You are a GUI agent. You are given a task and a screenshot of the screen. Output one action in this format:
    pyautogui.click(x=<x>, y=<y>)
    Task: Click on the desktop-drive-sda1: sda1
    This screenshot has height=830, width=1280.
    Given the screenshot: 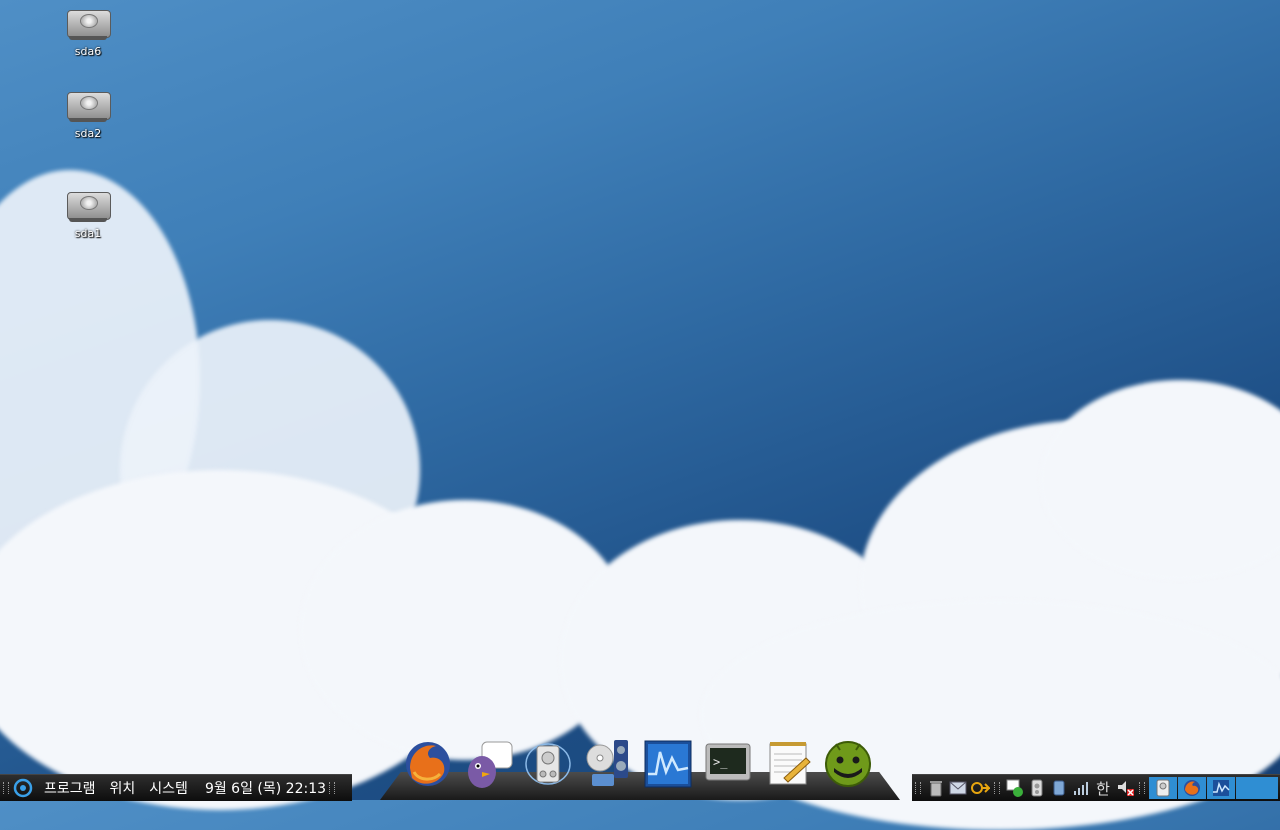 What is the action you would take?
    pyautogui.click(x=88, y=214)
    